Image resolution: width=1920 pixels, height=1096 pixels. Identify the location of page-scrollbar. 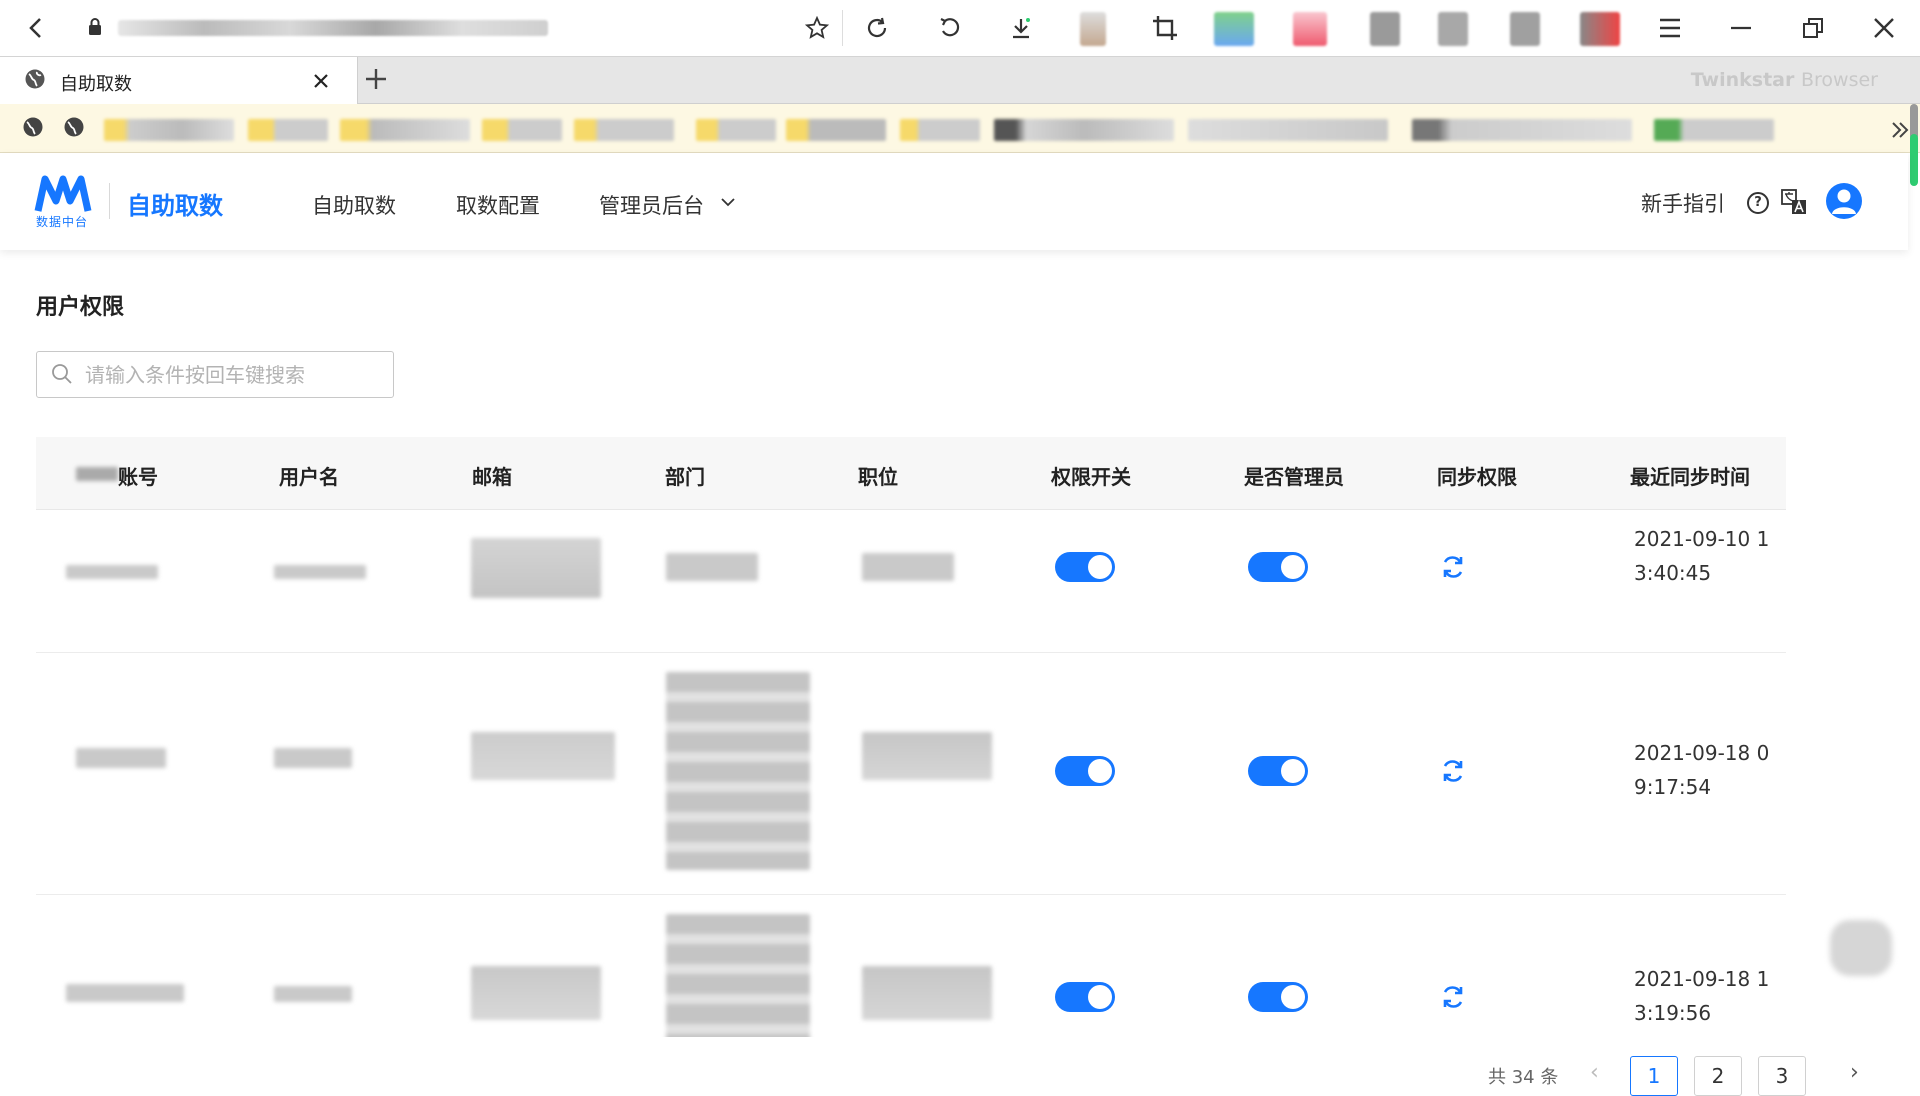
(1914, 146).